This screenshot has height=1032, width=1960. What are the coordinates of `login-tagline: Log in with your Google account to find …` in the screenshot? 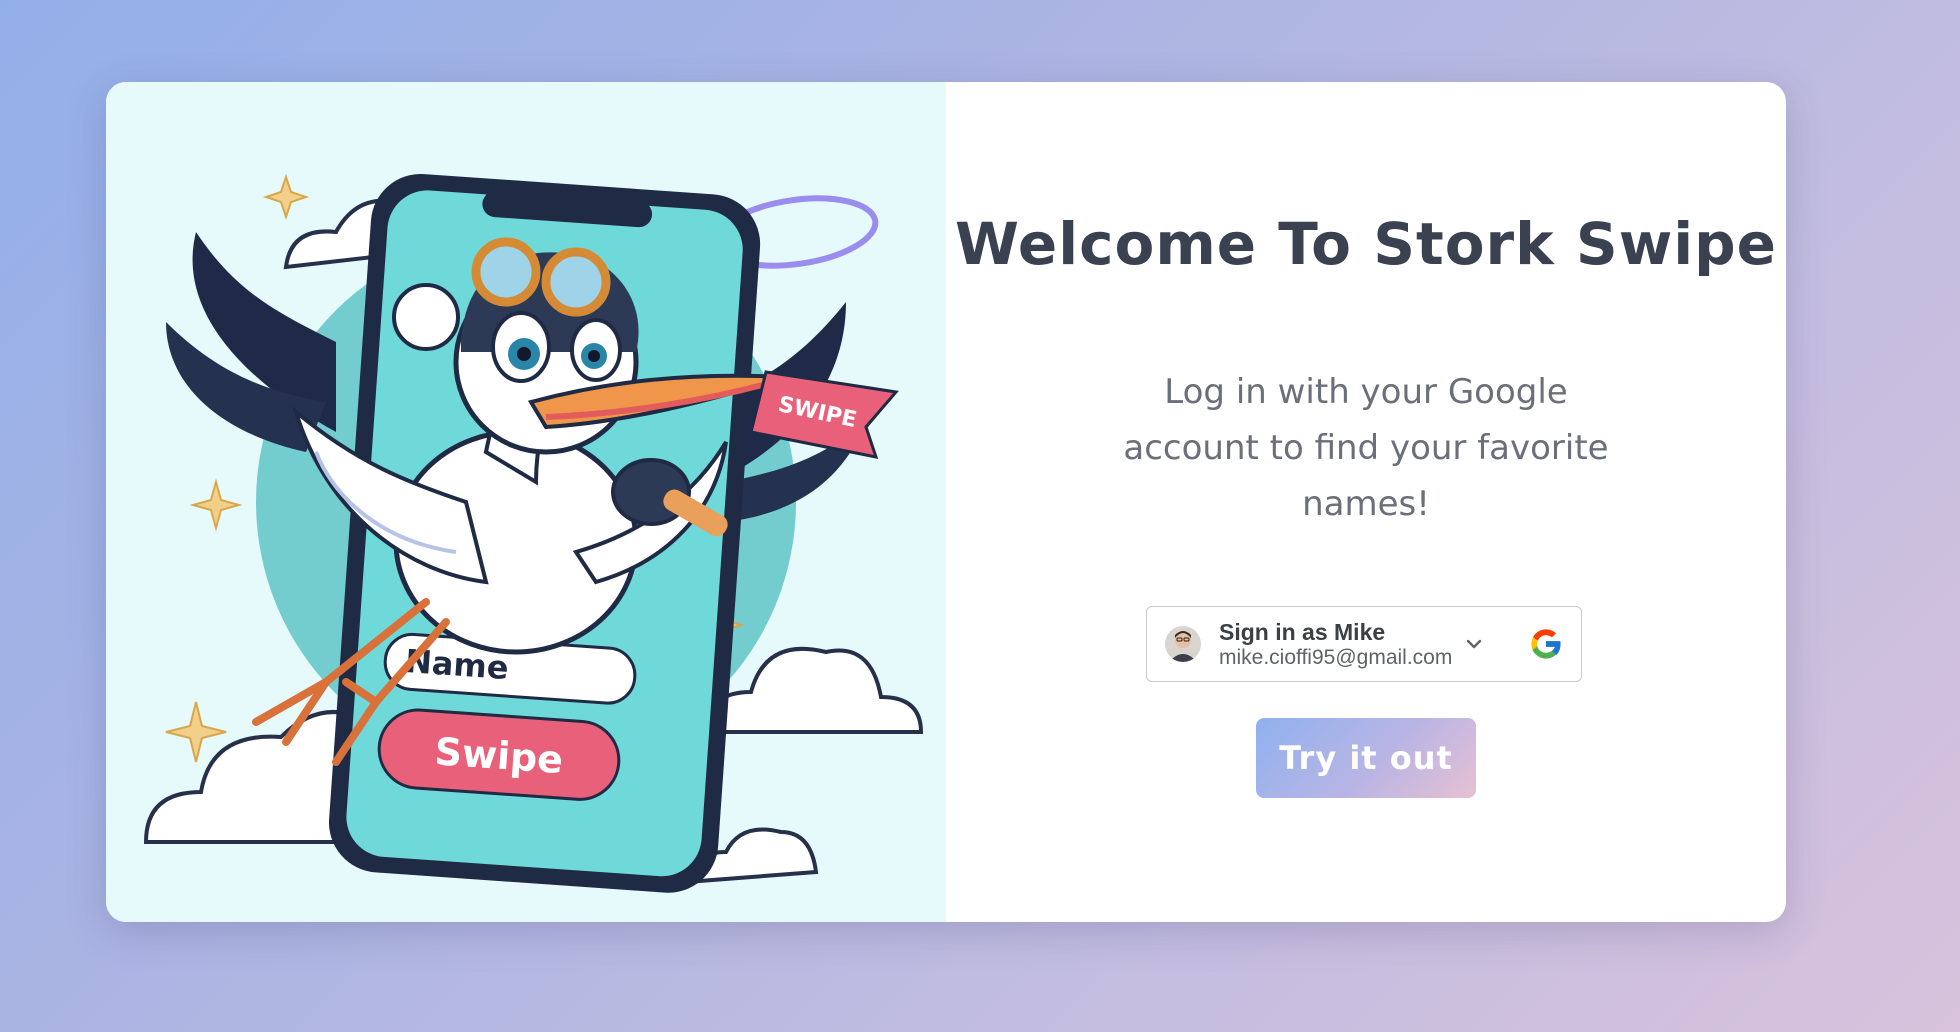 It's located at (1366, 448).